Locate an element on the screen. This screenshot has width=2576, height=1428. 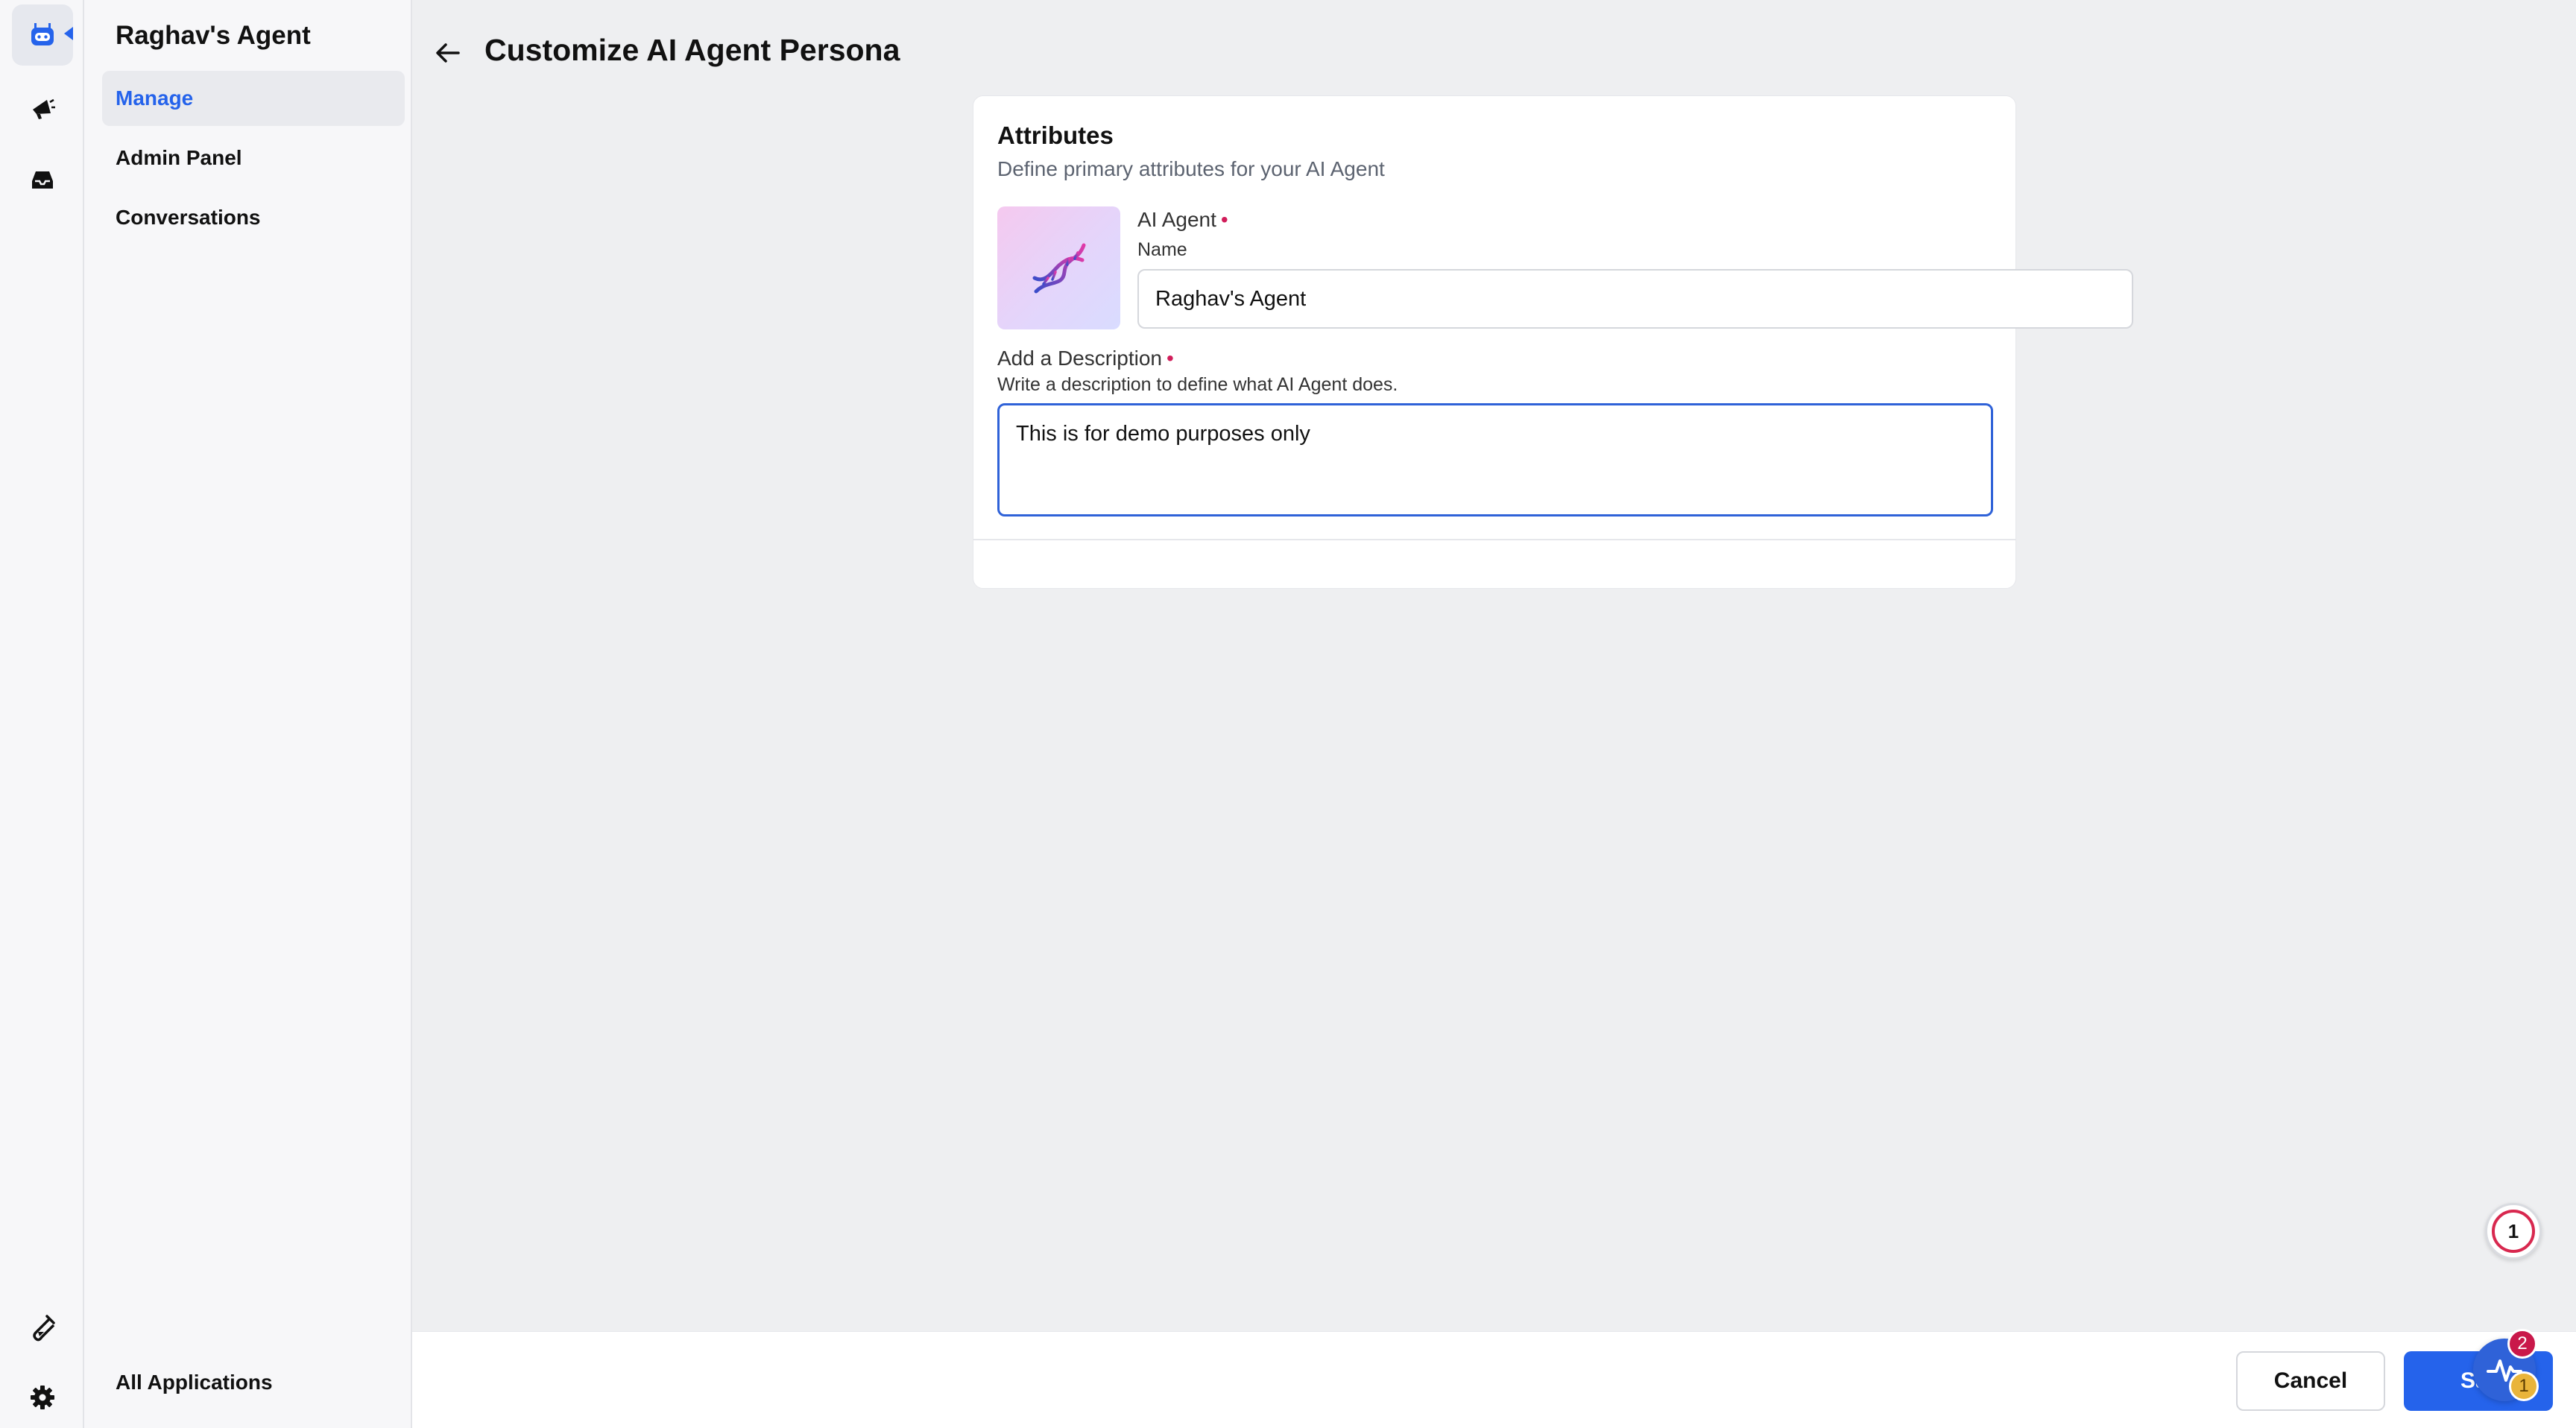
description-label-text: Add a Description is located at coordinates (1080, 358).